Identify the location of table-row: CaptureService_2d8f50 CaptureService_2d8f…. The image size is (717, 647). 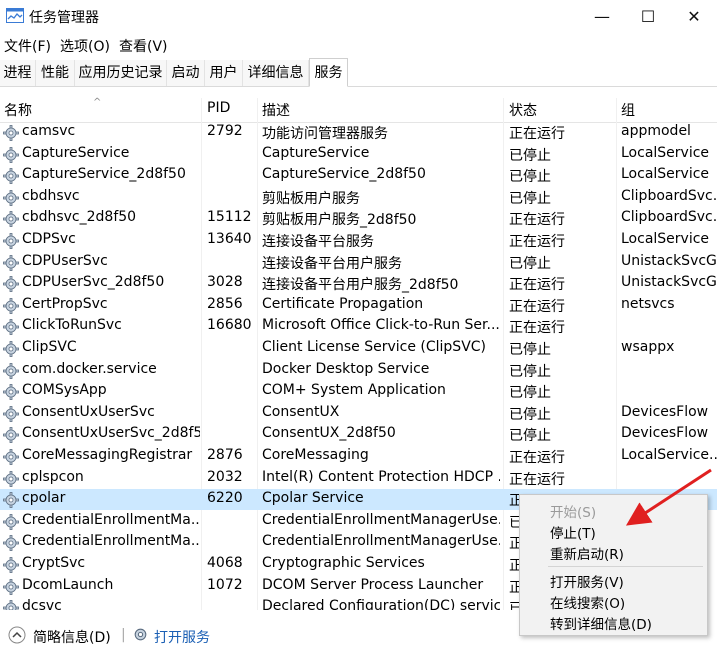
(358, 175).